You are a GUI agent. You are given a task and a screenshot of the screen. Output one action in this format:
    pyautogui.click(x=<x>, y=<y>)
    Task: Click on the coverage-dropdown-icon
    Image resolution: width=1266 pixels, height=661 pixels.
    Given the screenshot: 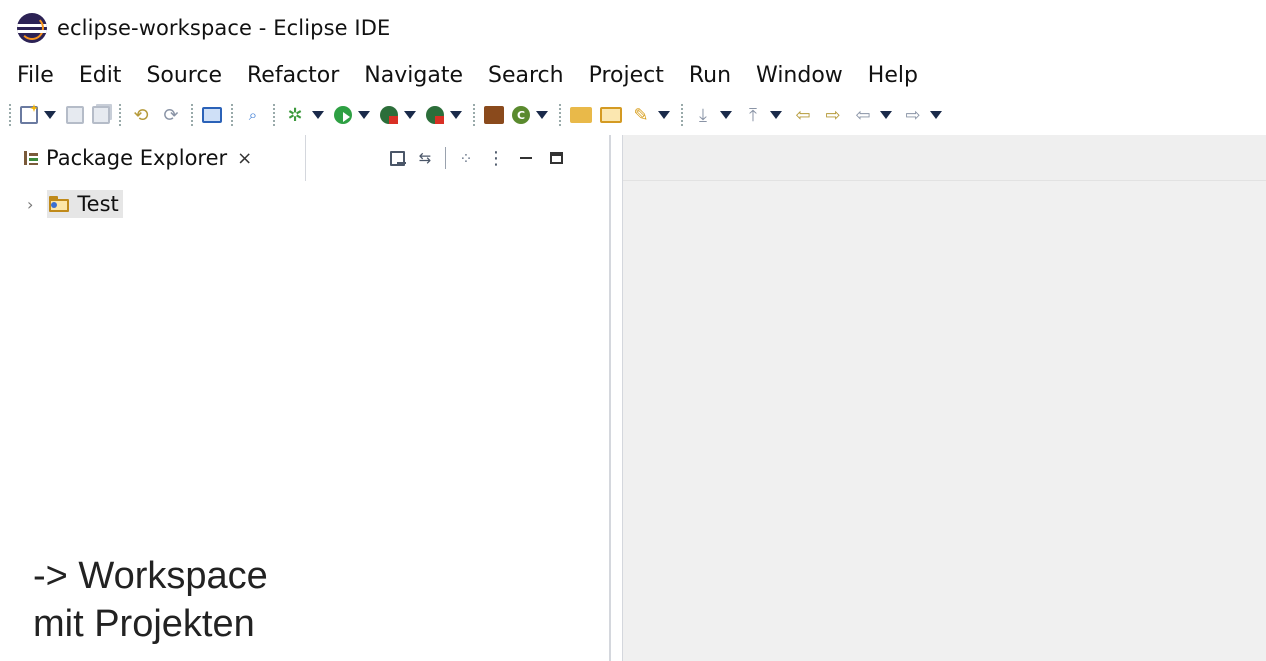 What is the action you would take?
    pyautogui.click(x=456, y=115)
    